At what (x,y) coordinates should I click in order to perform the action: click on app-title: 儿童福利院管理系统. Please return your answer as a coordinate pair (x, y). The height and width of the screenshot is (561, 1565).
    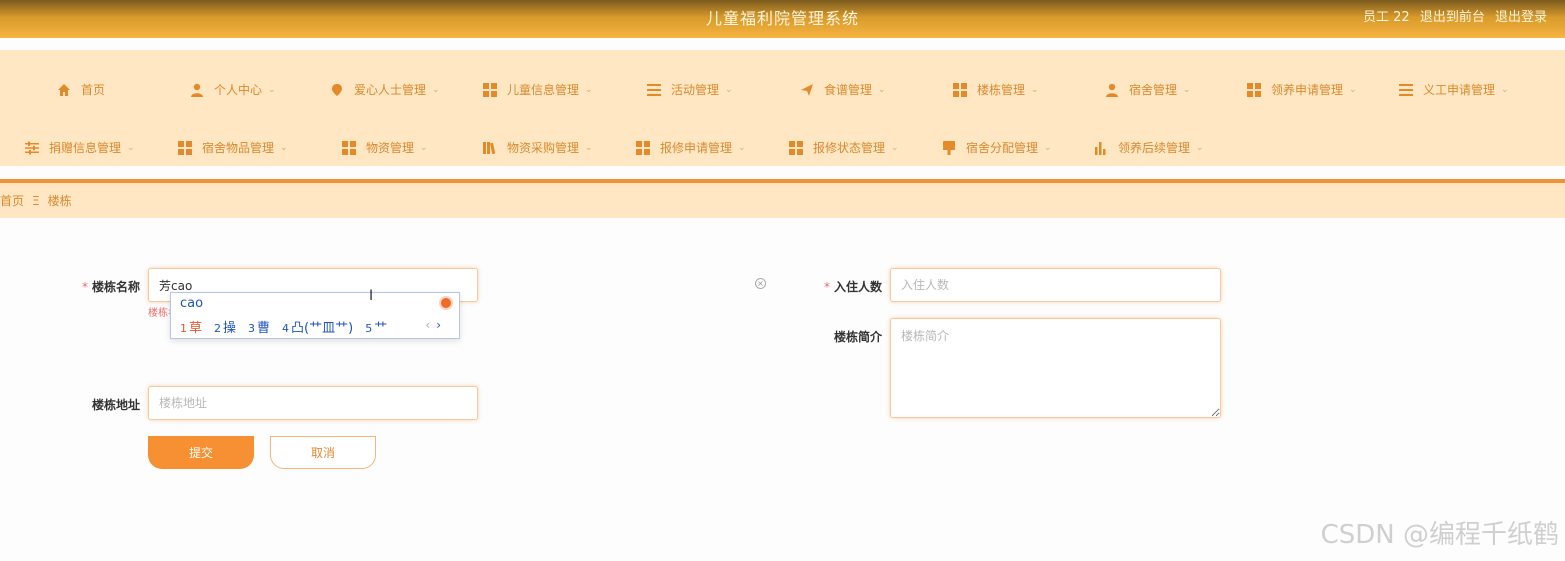
    Looking at the image, I should click on (782, 18).